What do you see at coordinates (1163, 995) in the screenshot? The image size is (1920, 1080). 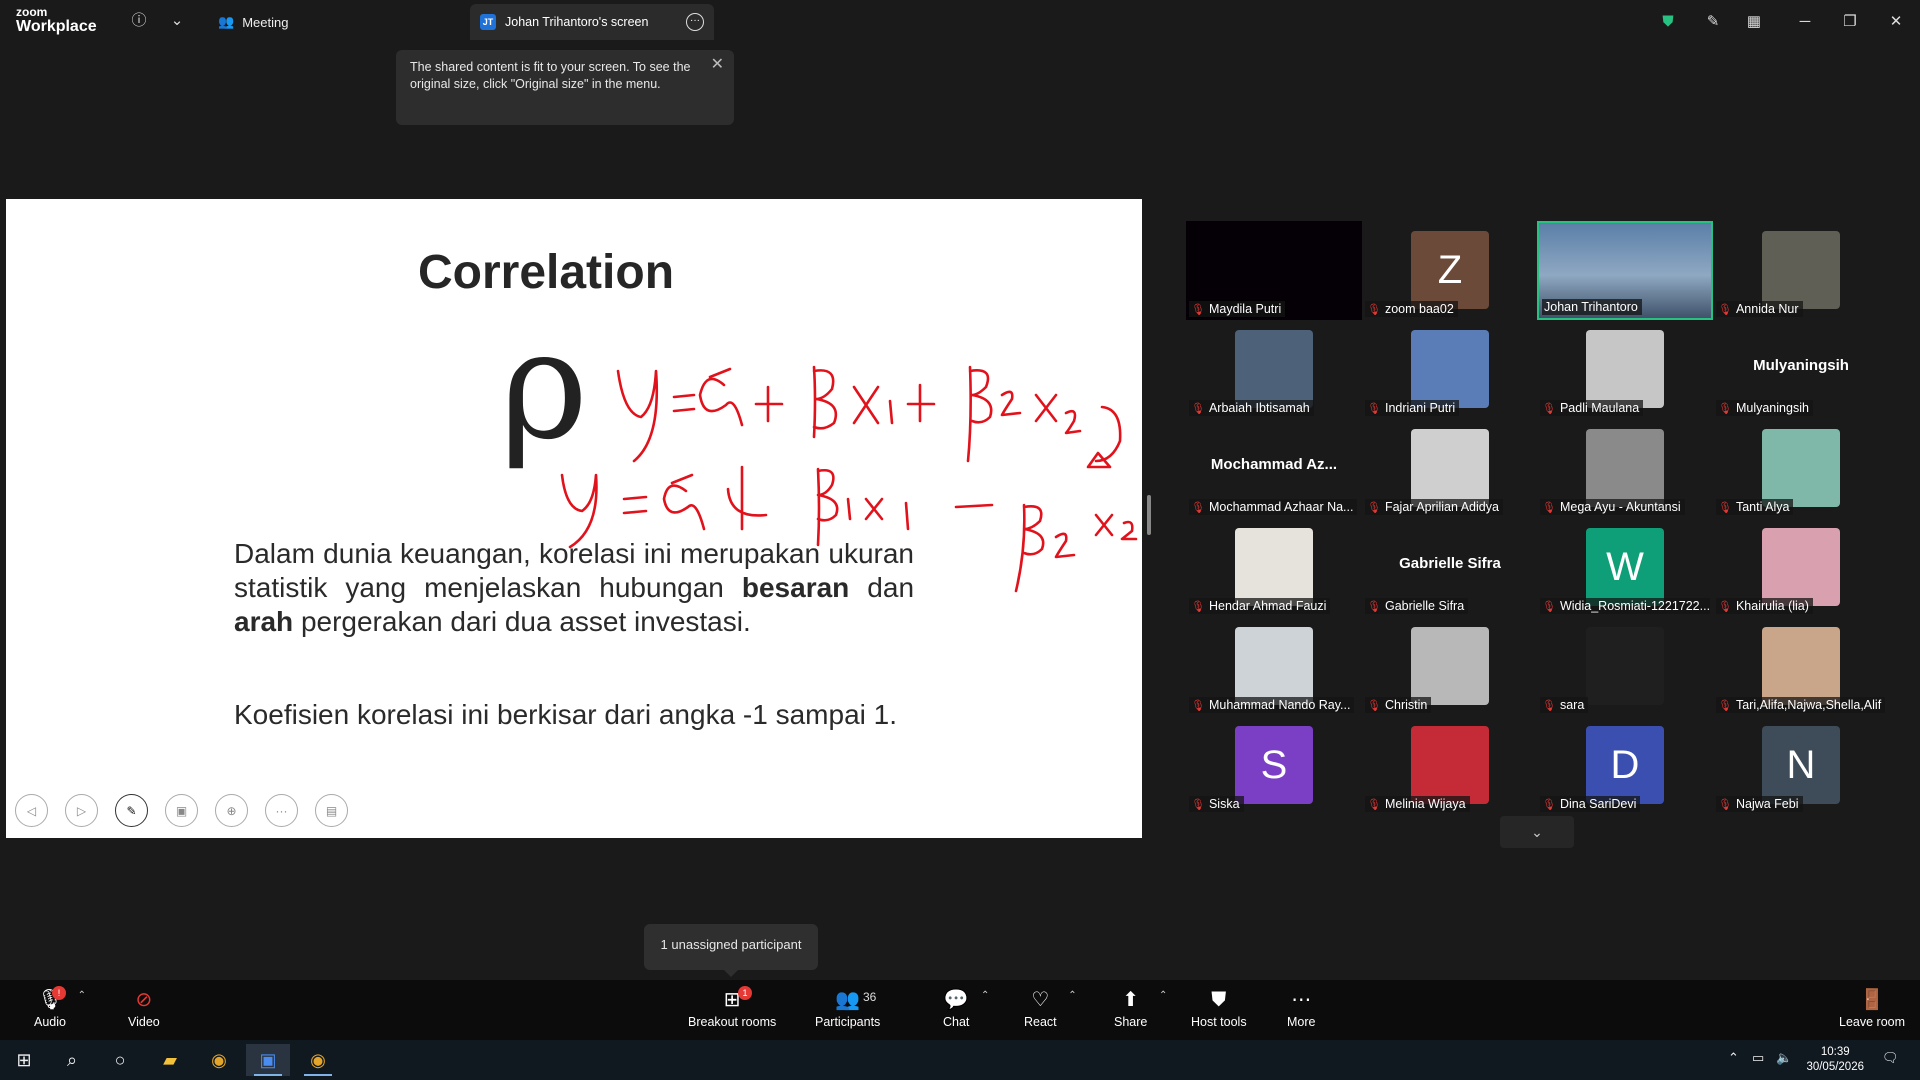 I see `share-options-caret: ⌃` at bounding box center [1163, 995].